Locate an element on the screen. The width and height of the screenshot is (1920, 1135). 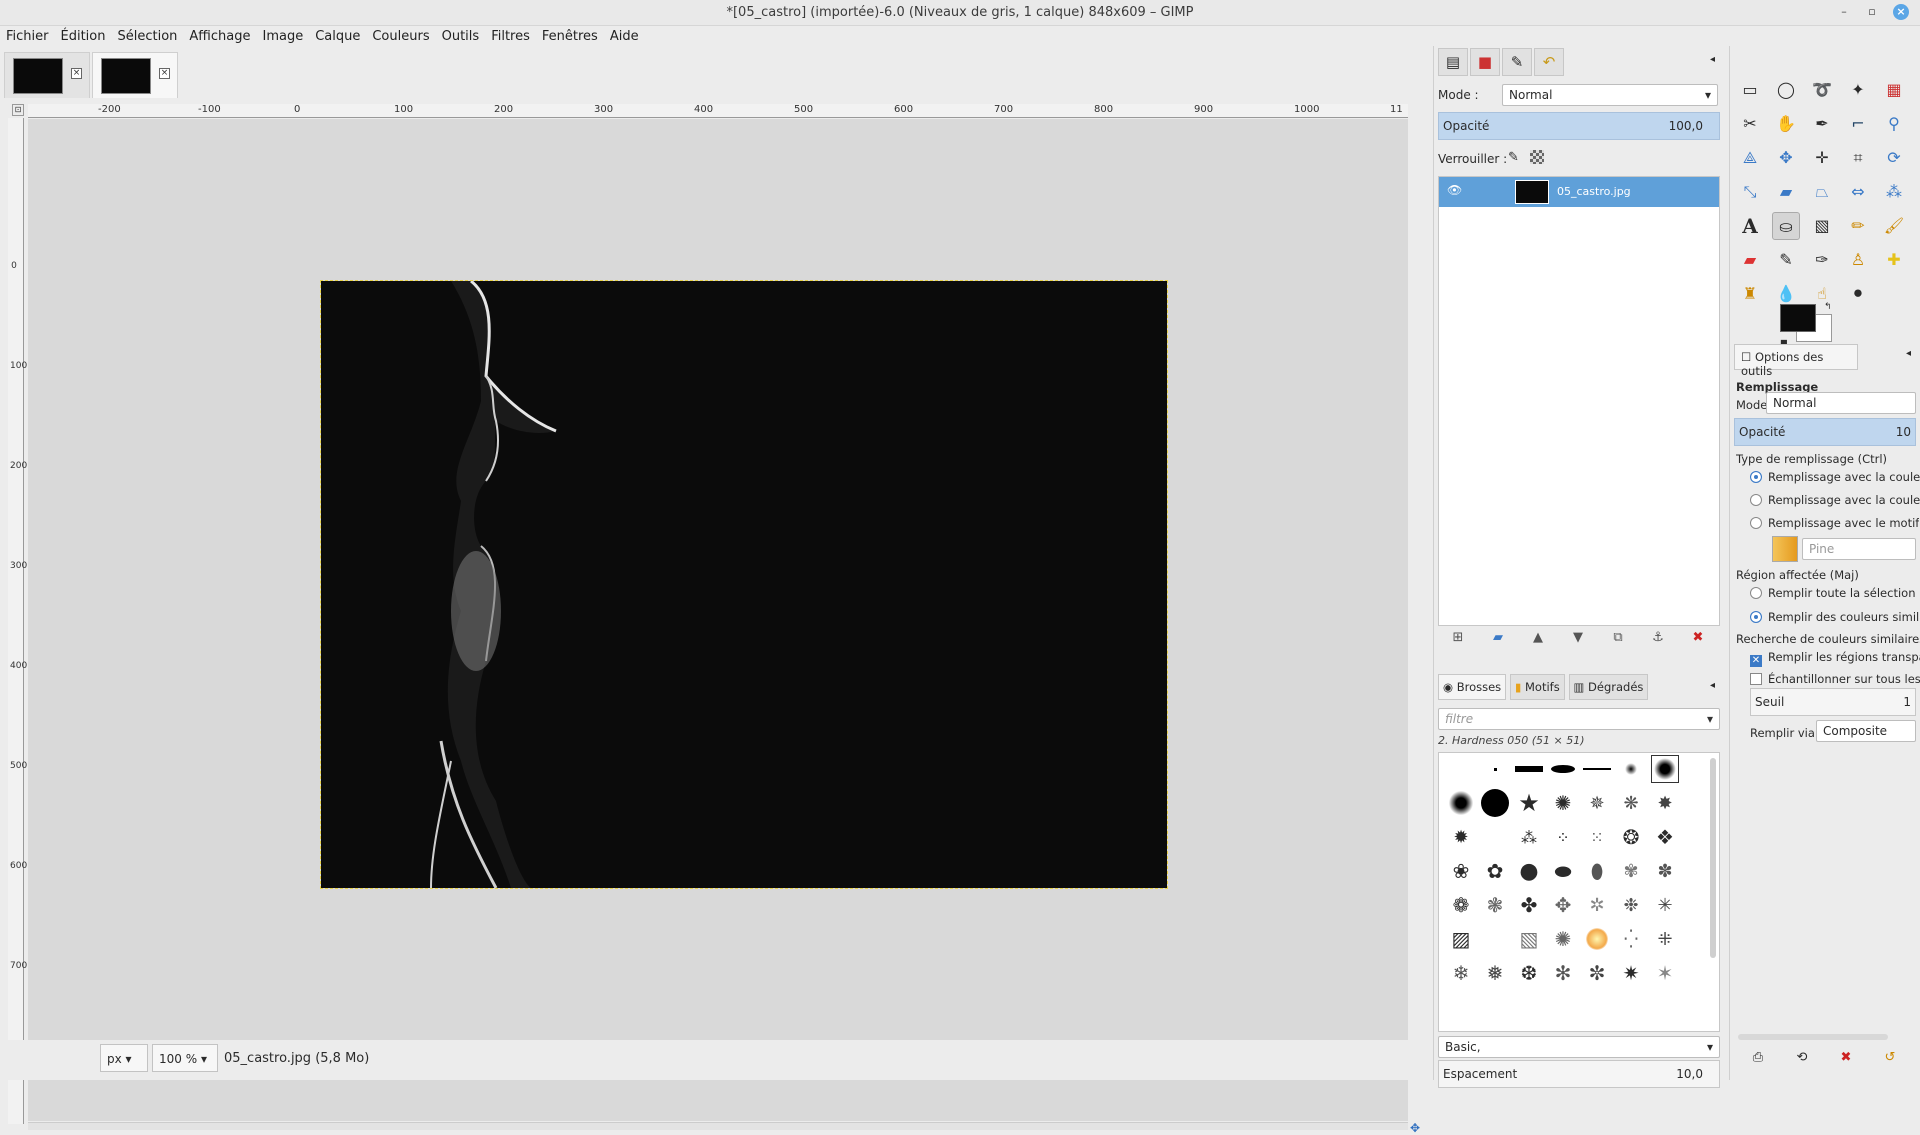
pencil-icon: ✏ is located at coordinates (1858, 226).